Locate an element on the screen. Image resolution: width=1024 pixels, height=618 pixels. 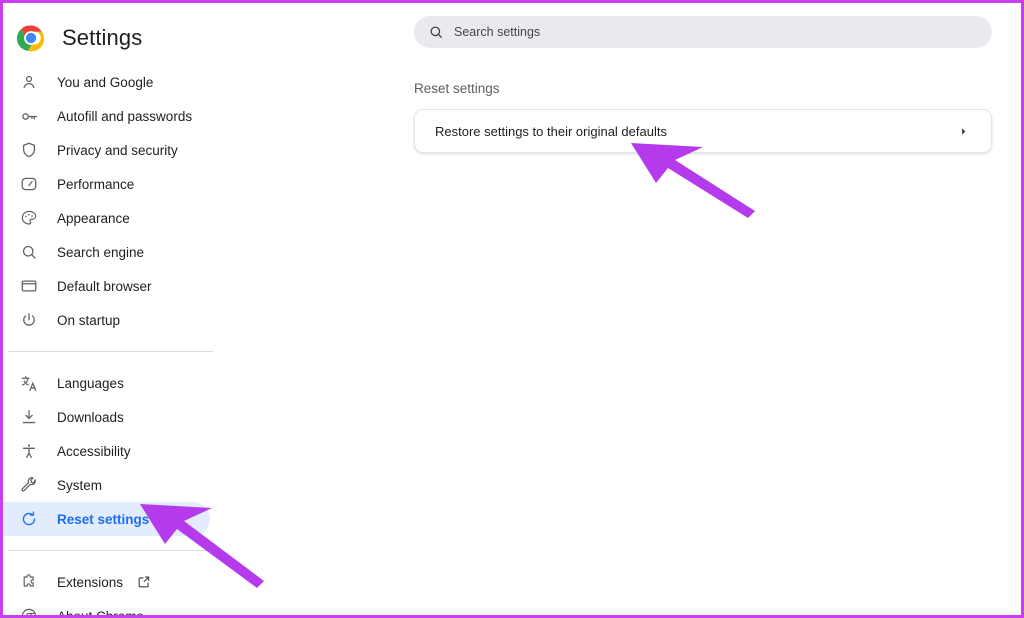
section-title-reset-settings: Reset settings is located at coordinates (457, 88).